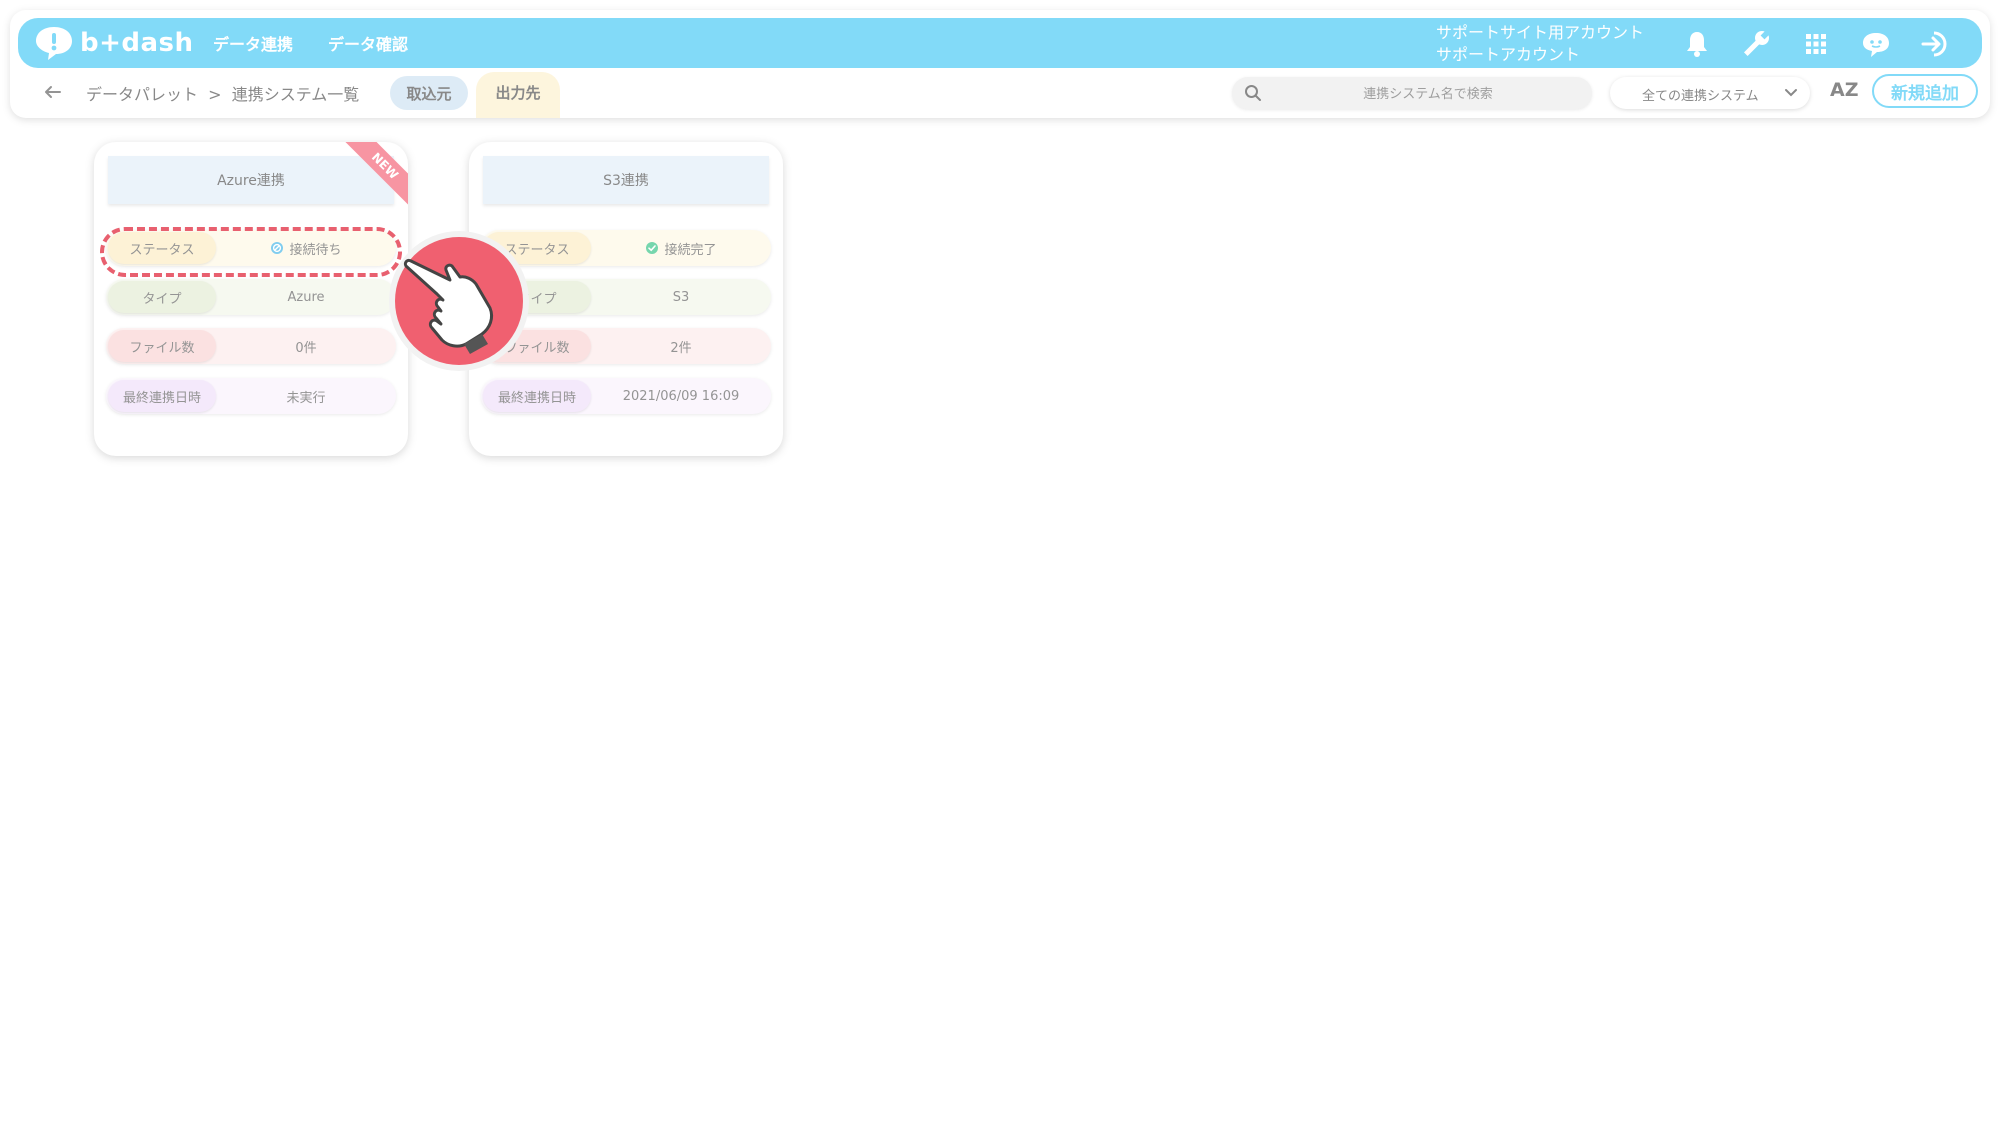 This screenshot has height=1125, width=2000. I want to click on search-box, so click(1412, 94).